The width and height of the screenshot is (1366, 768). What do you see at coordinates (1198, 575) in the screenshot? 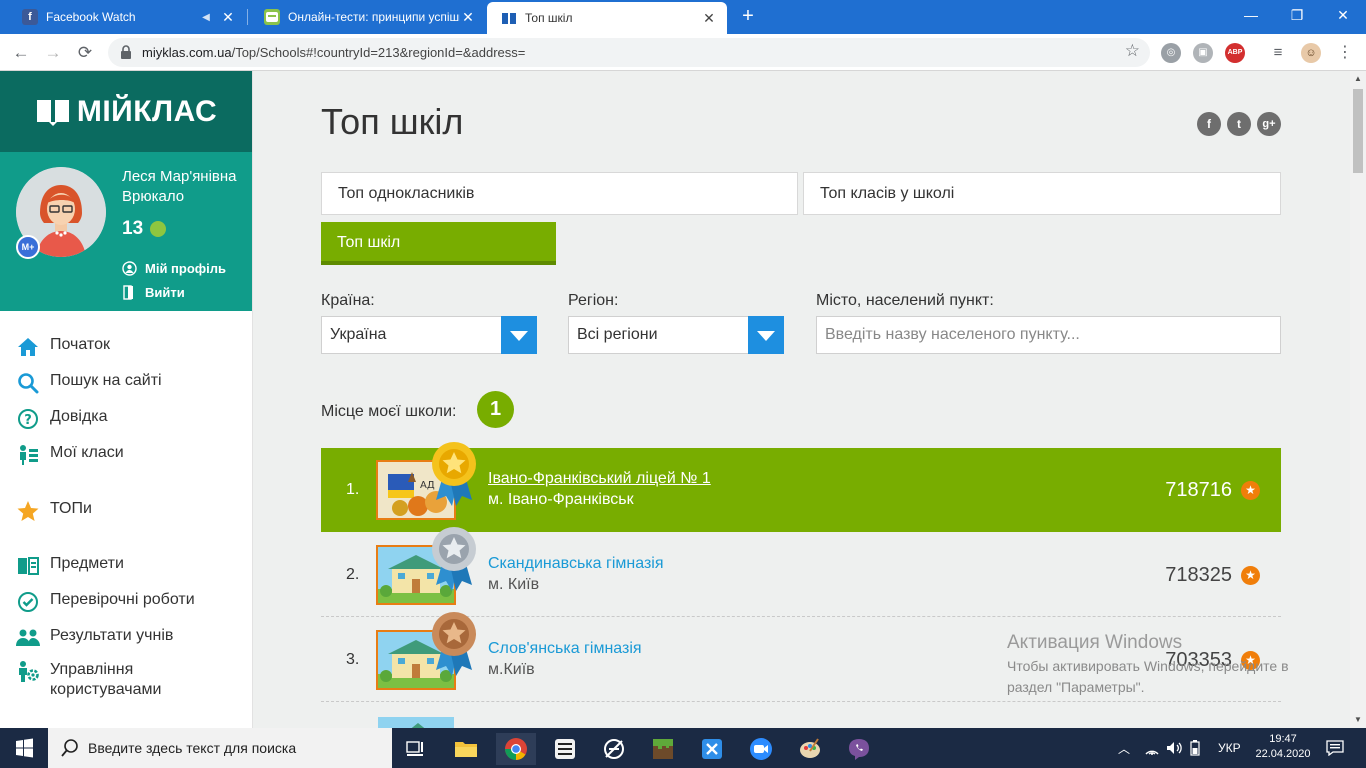
I see `school-score: 718325` at bounding box center [1198, 575].